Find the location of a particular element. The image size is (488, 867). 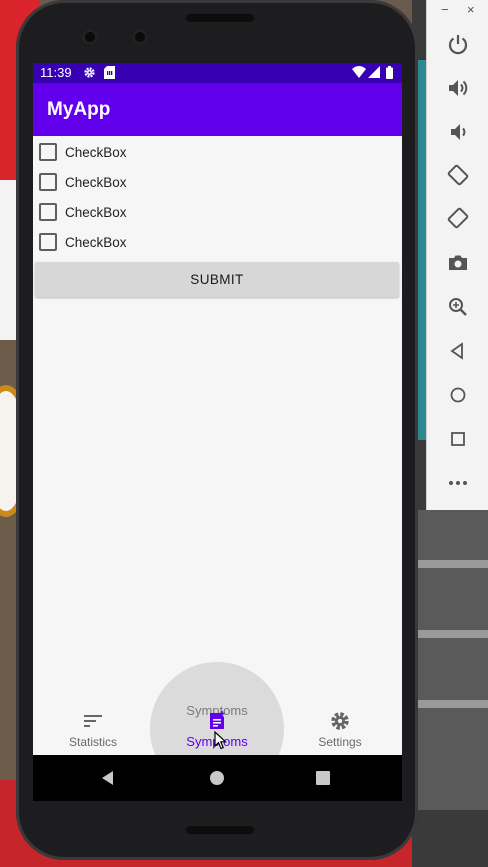

rotate-right-icon is located at coordinates (458, 218).